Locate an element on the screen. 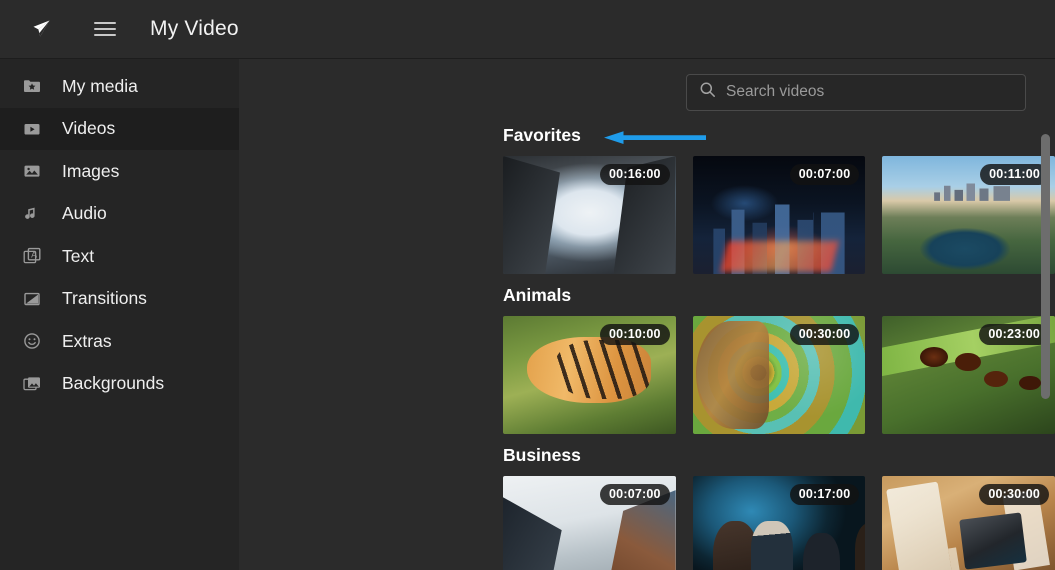  duration-badge: 00:10:00 is located at coordinates (635, 334).